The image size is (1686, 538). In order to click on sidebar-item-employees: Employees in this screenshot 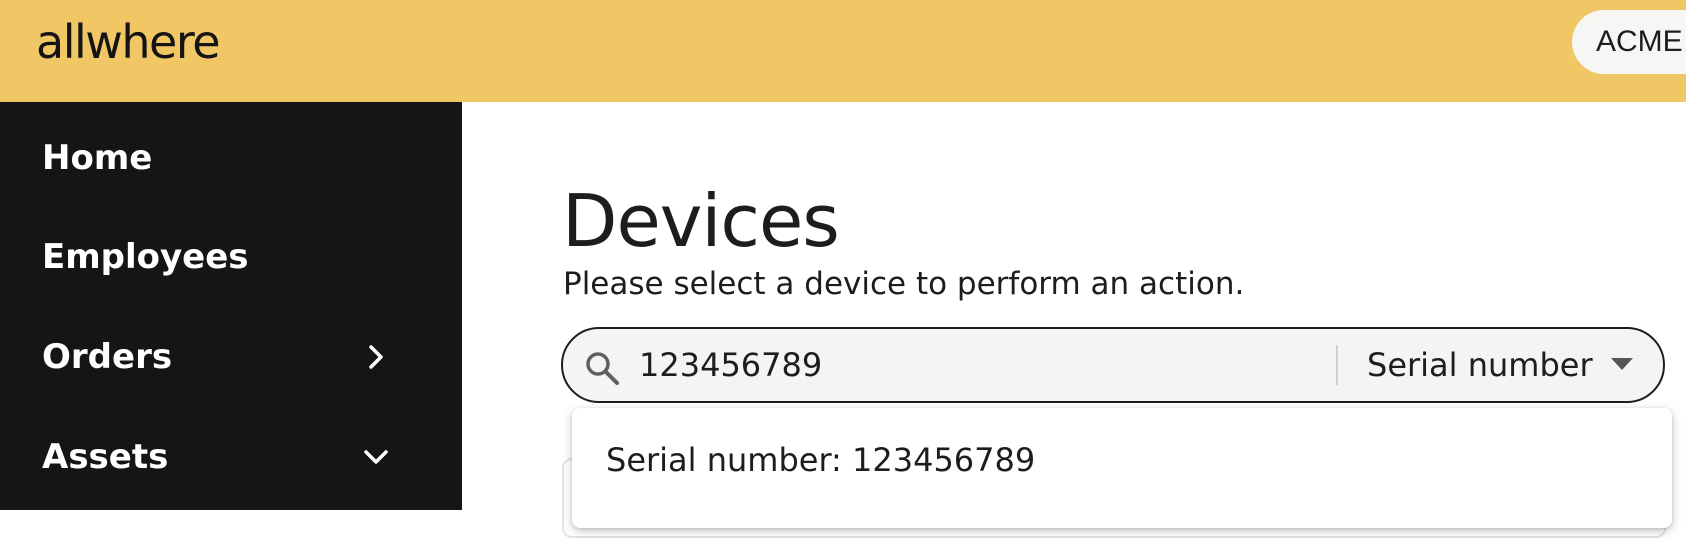, I will do `click(231, 257)`.